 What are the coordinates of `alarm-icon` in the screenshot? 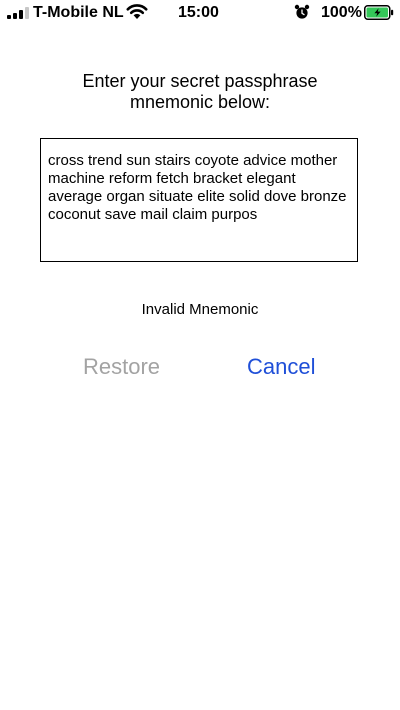 It's located at (302, 11).